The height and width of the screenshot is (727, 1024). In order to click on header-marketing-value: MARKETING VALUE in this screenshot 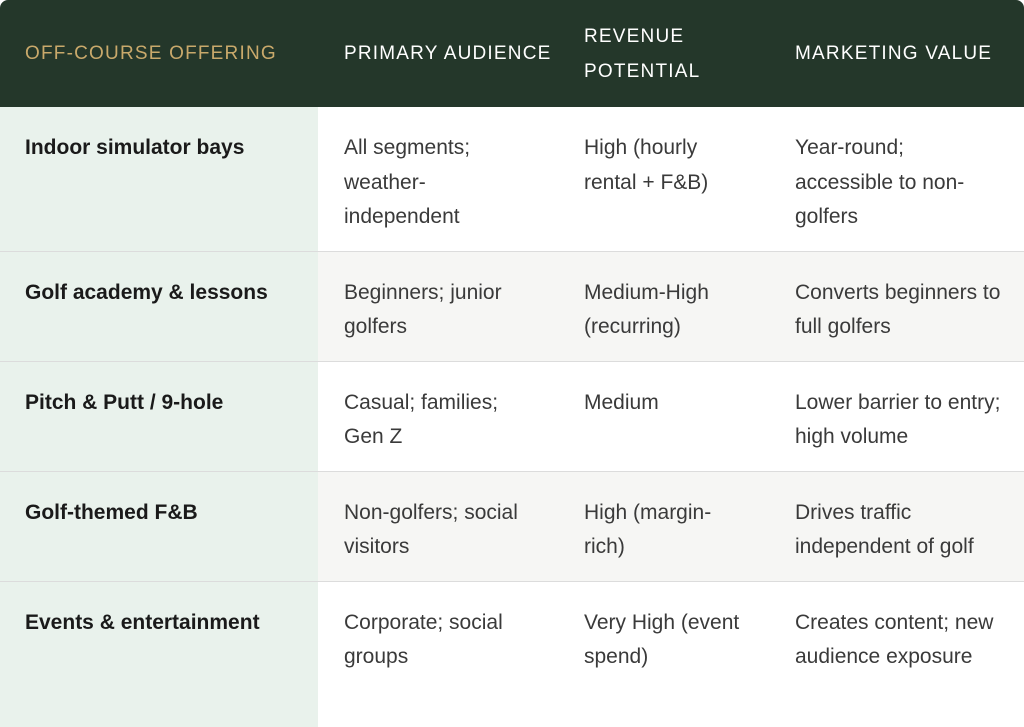, I will do `click(894, 53)`.